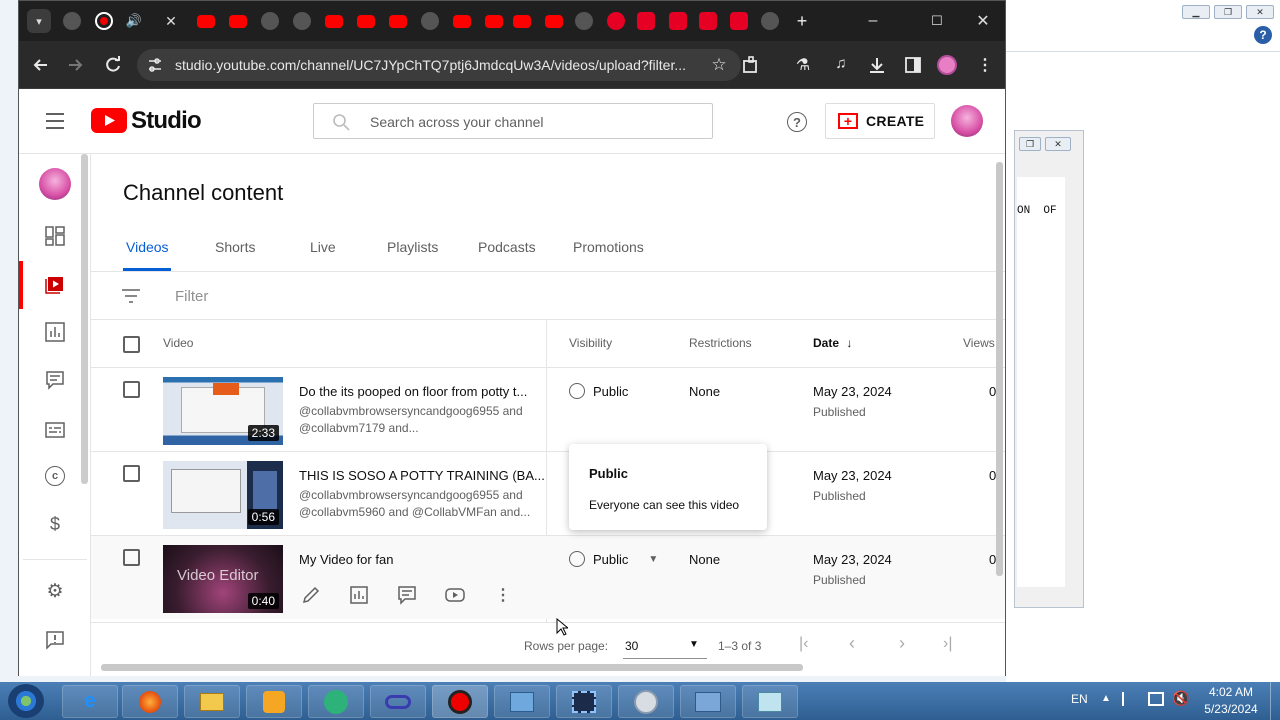  Describe the element at coordinates (1129, 699) in the screenshot. I see `flag-icon` at that location.